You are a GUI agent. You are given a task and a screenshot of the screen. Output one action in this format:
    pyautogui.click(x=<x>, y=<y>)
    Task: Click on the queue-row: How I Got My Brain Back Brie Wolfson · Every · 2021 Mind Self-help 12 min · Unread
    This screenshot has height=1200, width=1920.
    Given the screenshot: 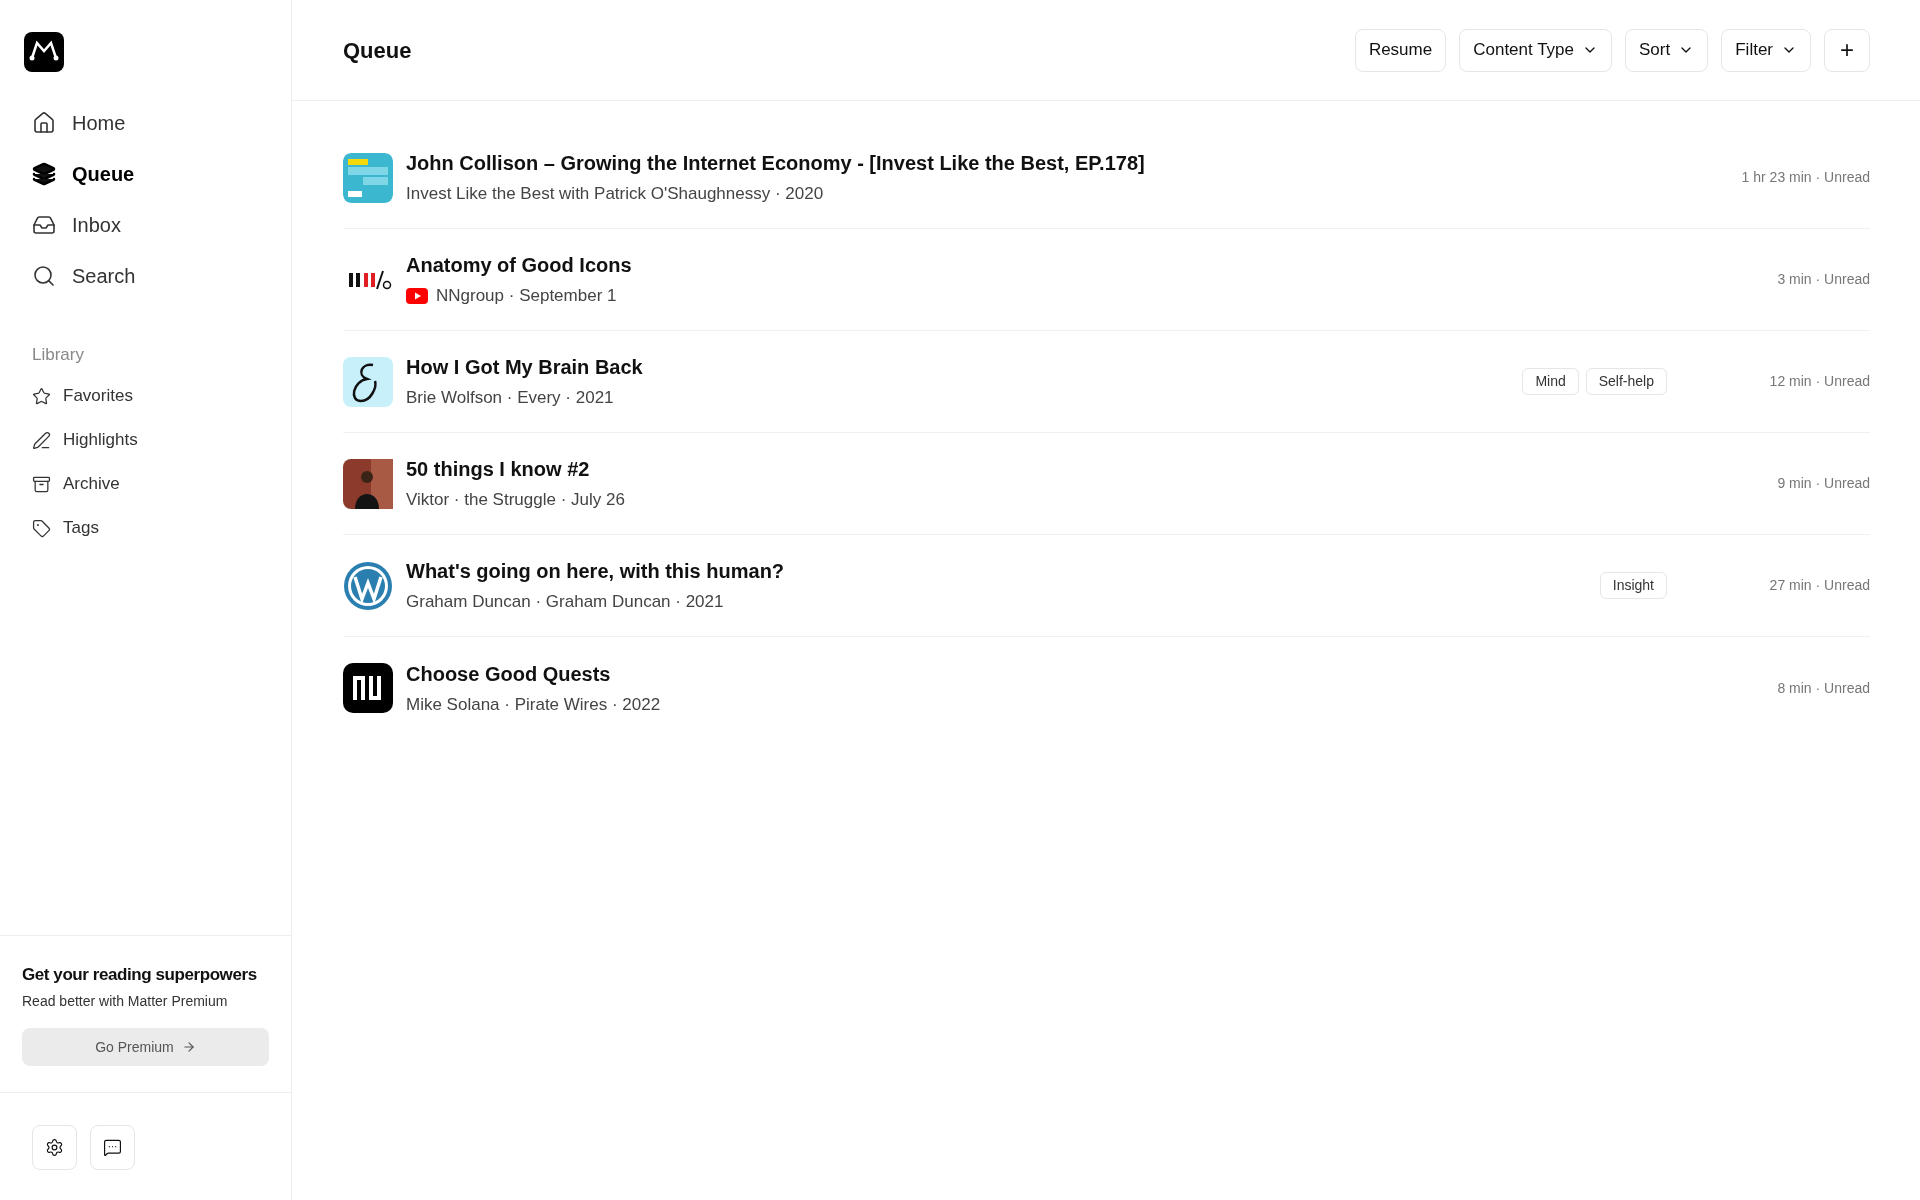 What is the action you would take?
    pyautogui.click(x=1106, y=382)
    